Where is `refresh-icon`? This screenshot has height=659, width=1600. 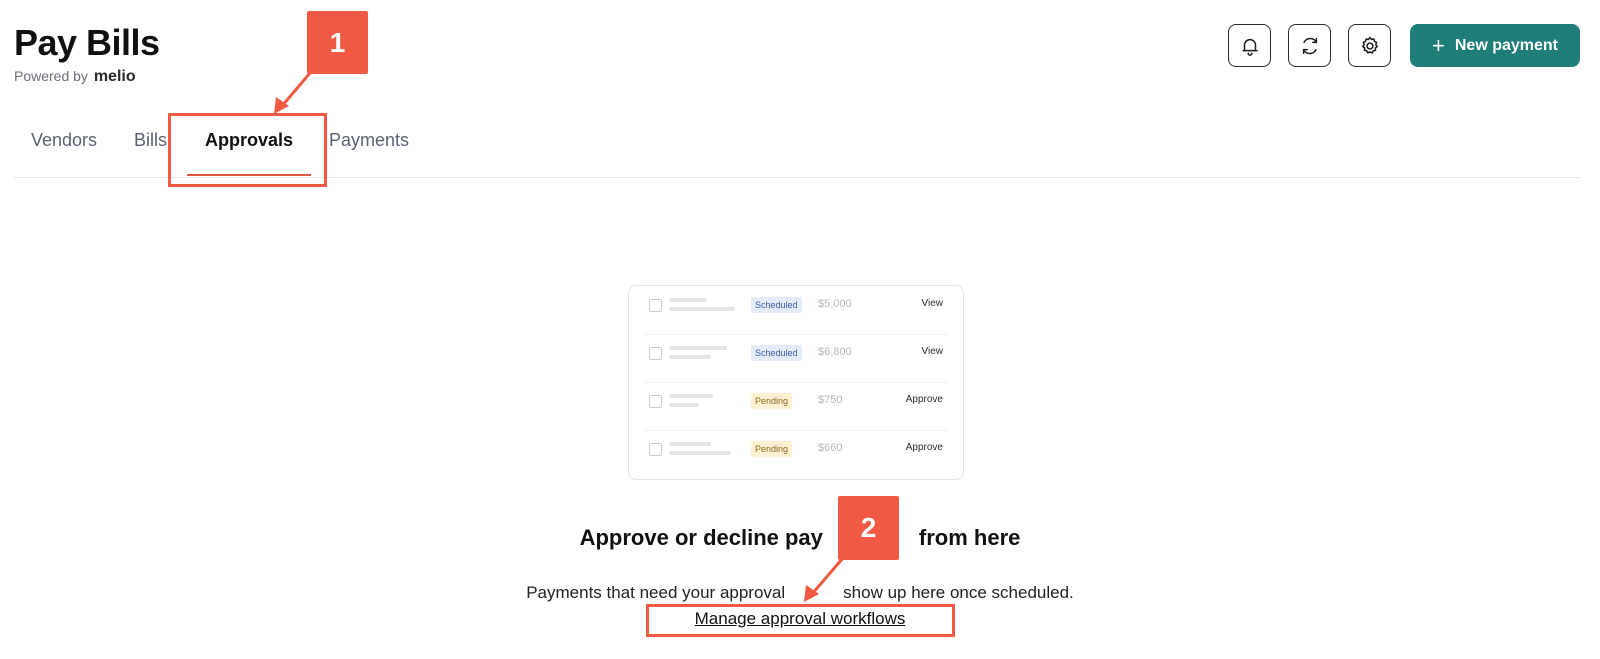
refresh-icon is located at coordinates (1309, 45).